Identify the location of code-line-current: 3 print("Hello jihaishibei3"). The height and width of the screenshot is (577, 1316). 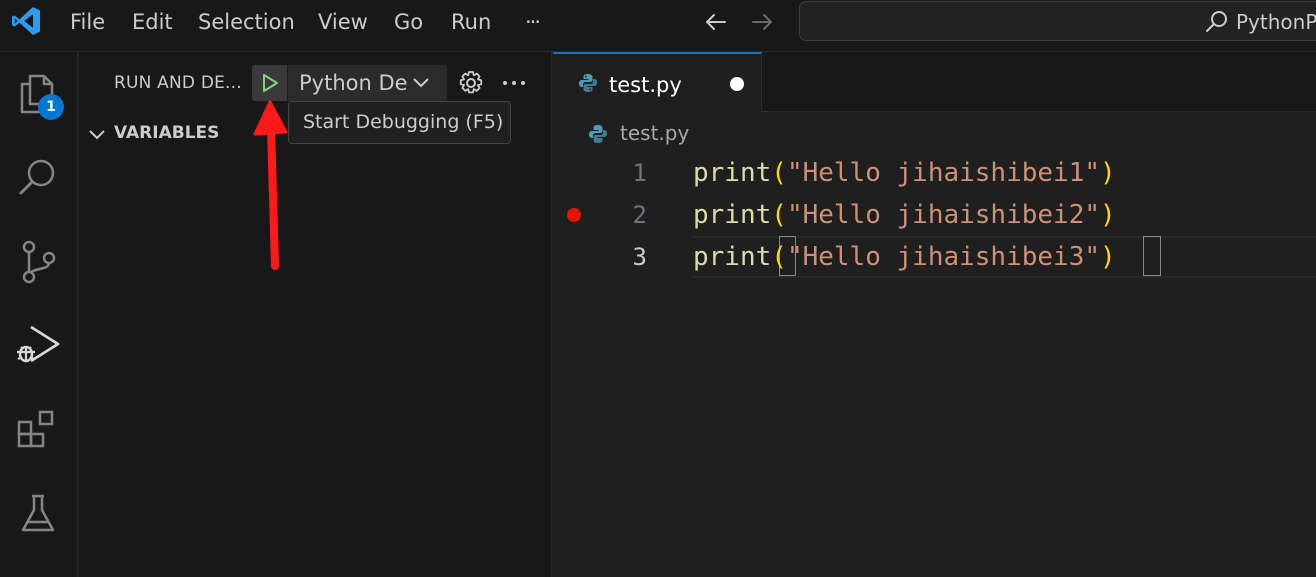
(934, 257).